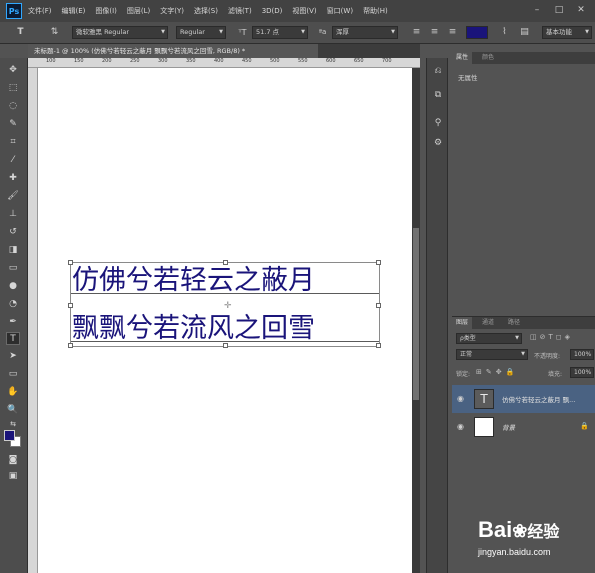  What do you see at coordinates (70, 345) in the screenshot?
I see `transform-handle-bottom-left` at bounding box center [70, 345].